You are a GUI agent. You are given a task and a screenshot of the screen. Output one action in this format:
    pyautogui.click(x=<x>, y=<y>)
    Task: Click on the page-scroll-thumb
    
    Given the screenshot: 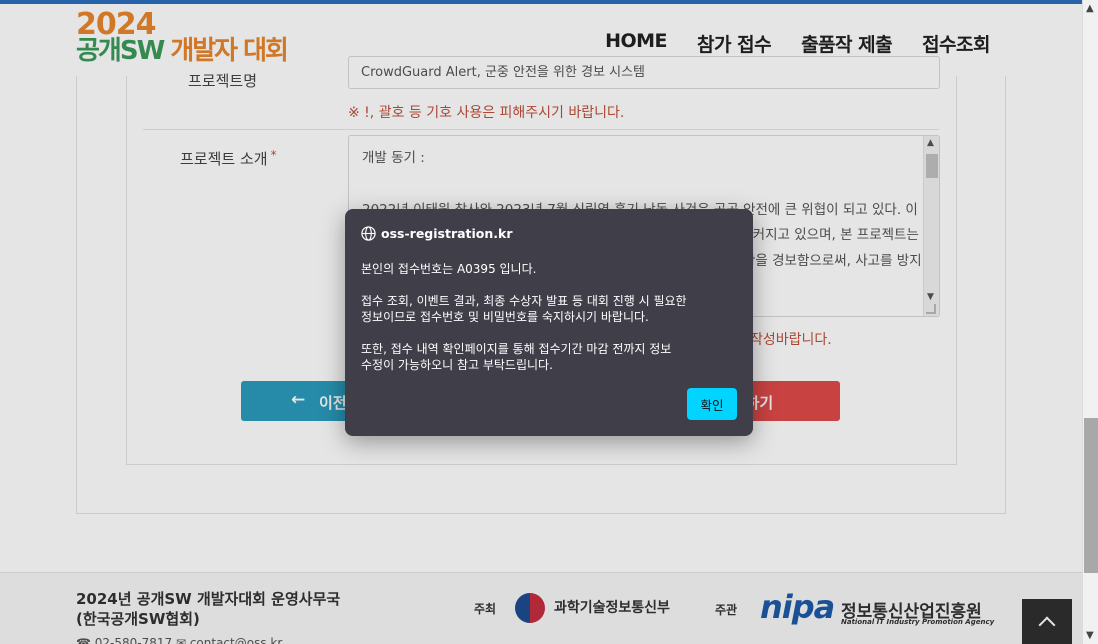 What is the action you would take?
    pyautogui.click(x=1091, y=495)
    